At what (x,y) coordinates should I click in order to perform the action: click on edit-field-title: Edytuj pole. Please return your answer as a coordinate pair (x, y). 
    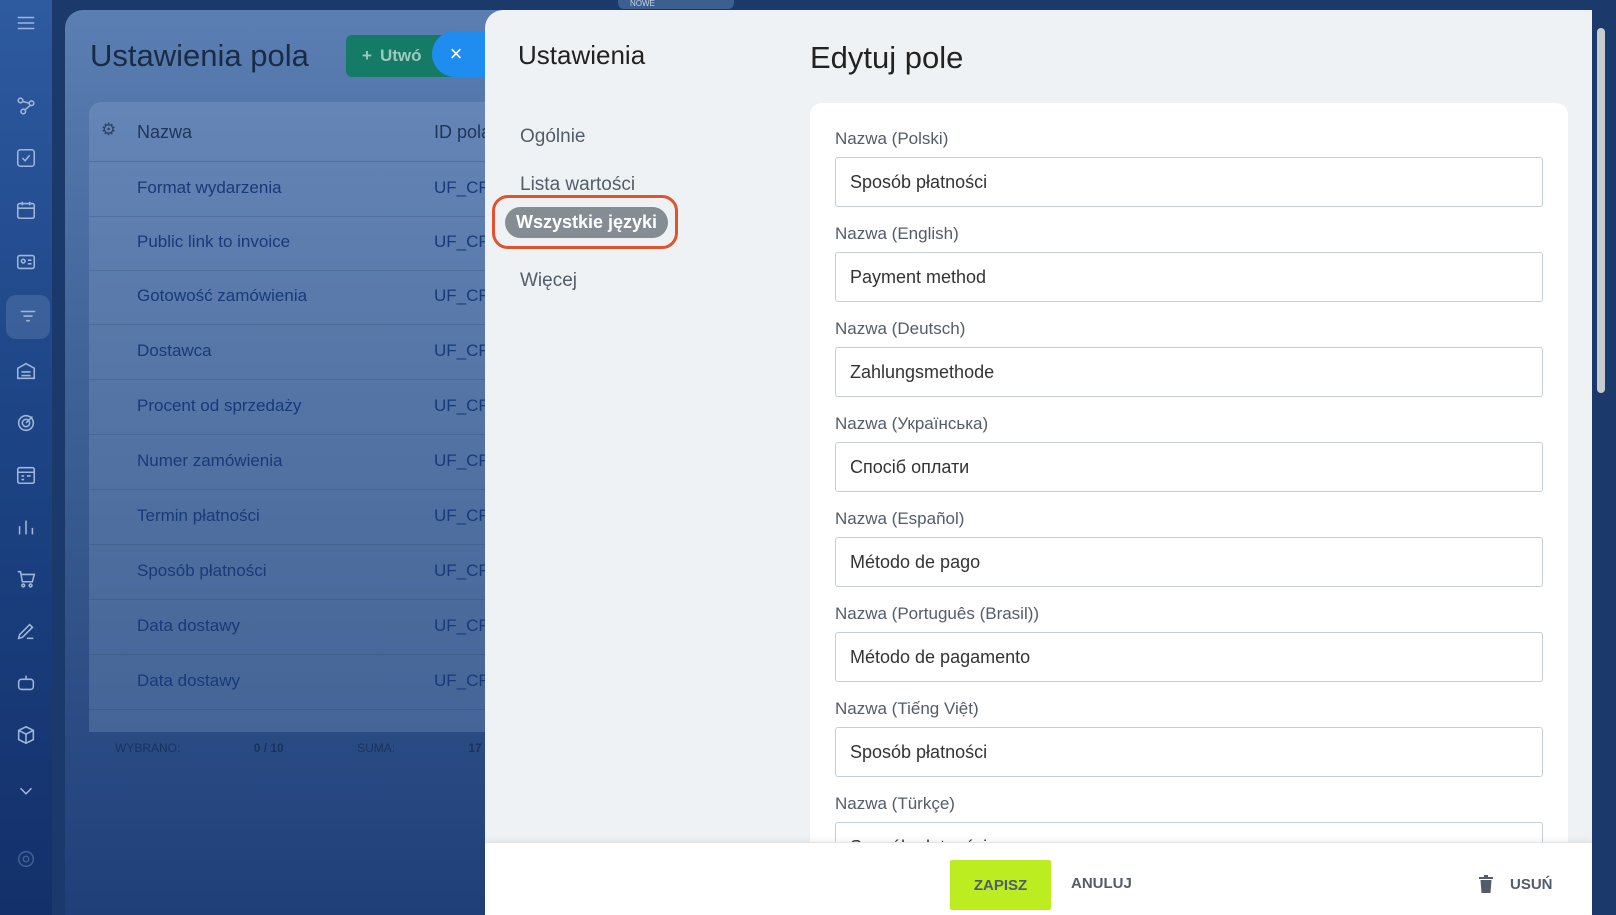
    Looking at the image, I should click on (887, 57).